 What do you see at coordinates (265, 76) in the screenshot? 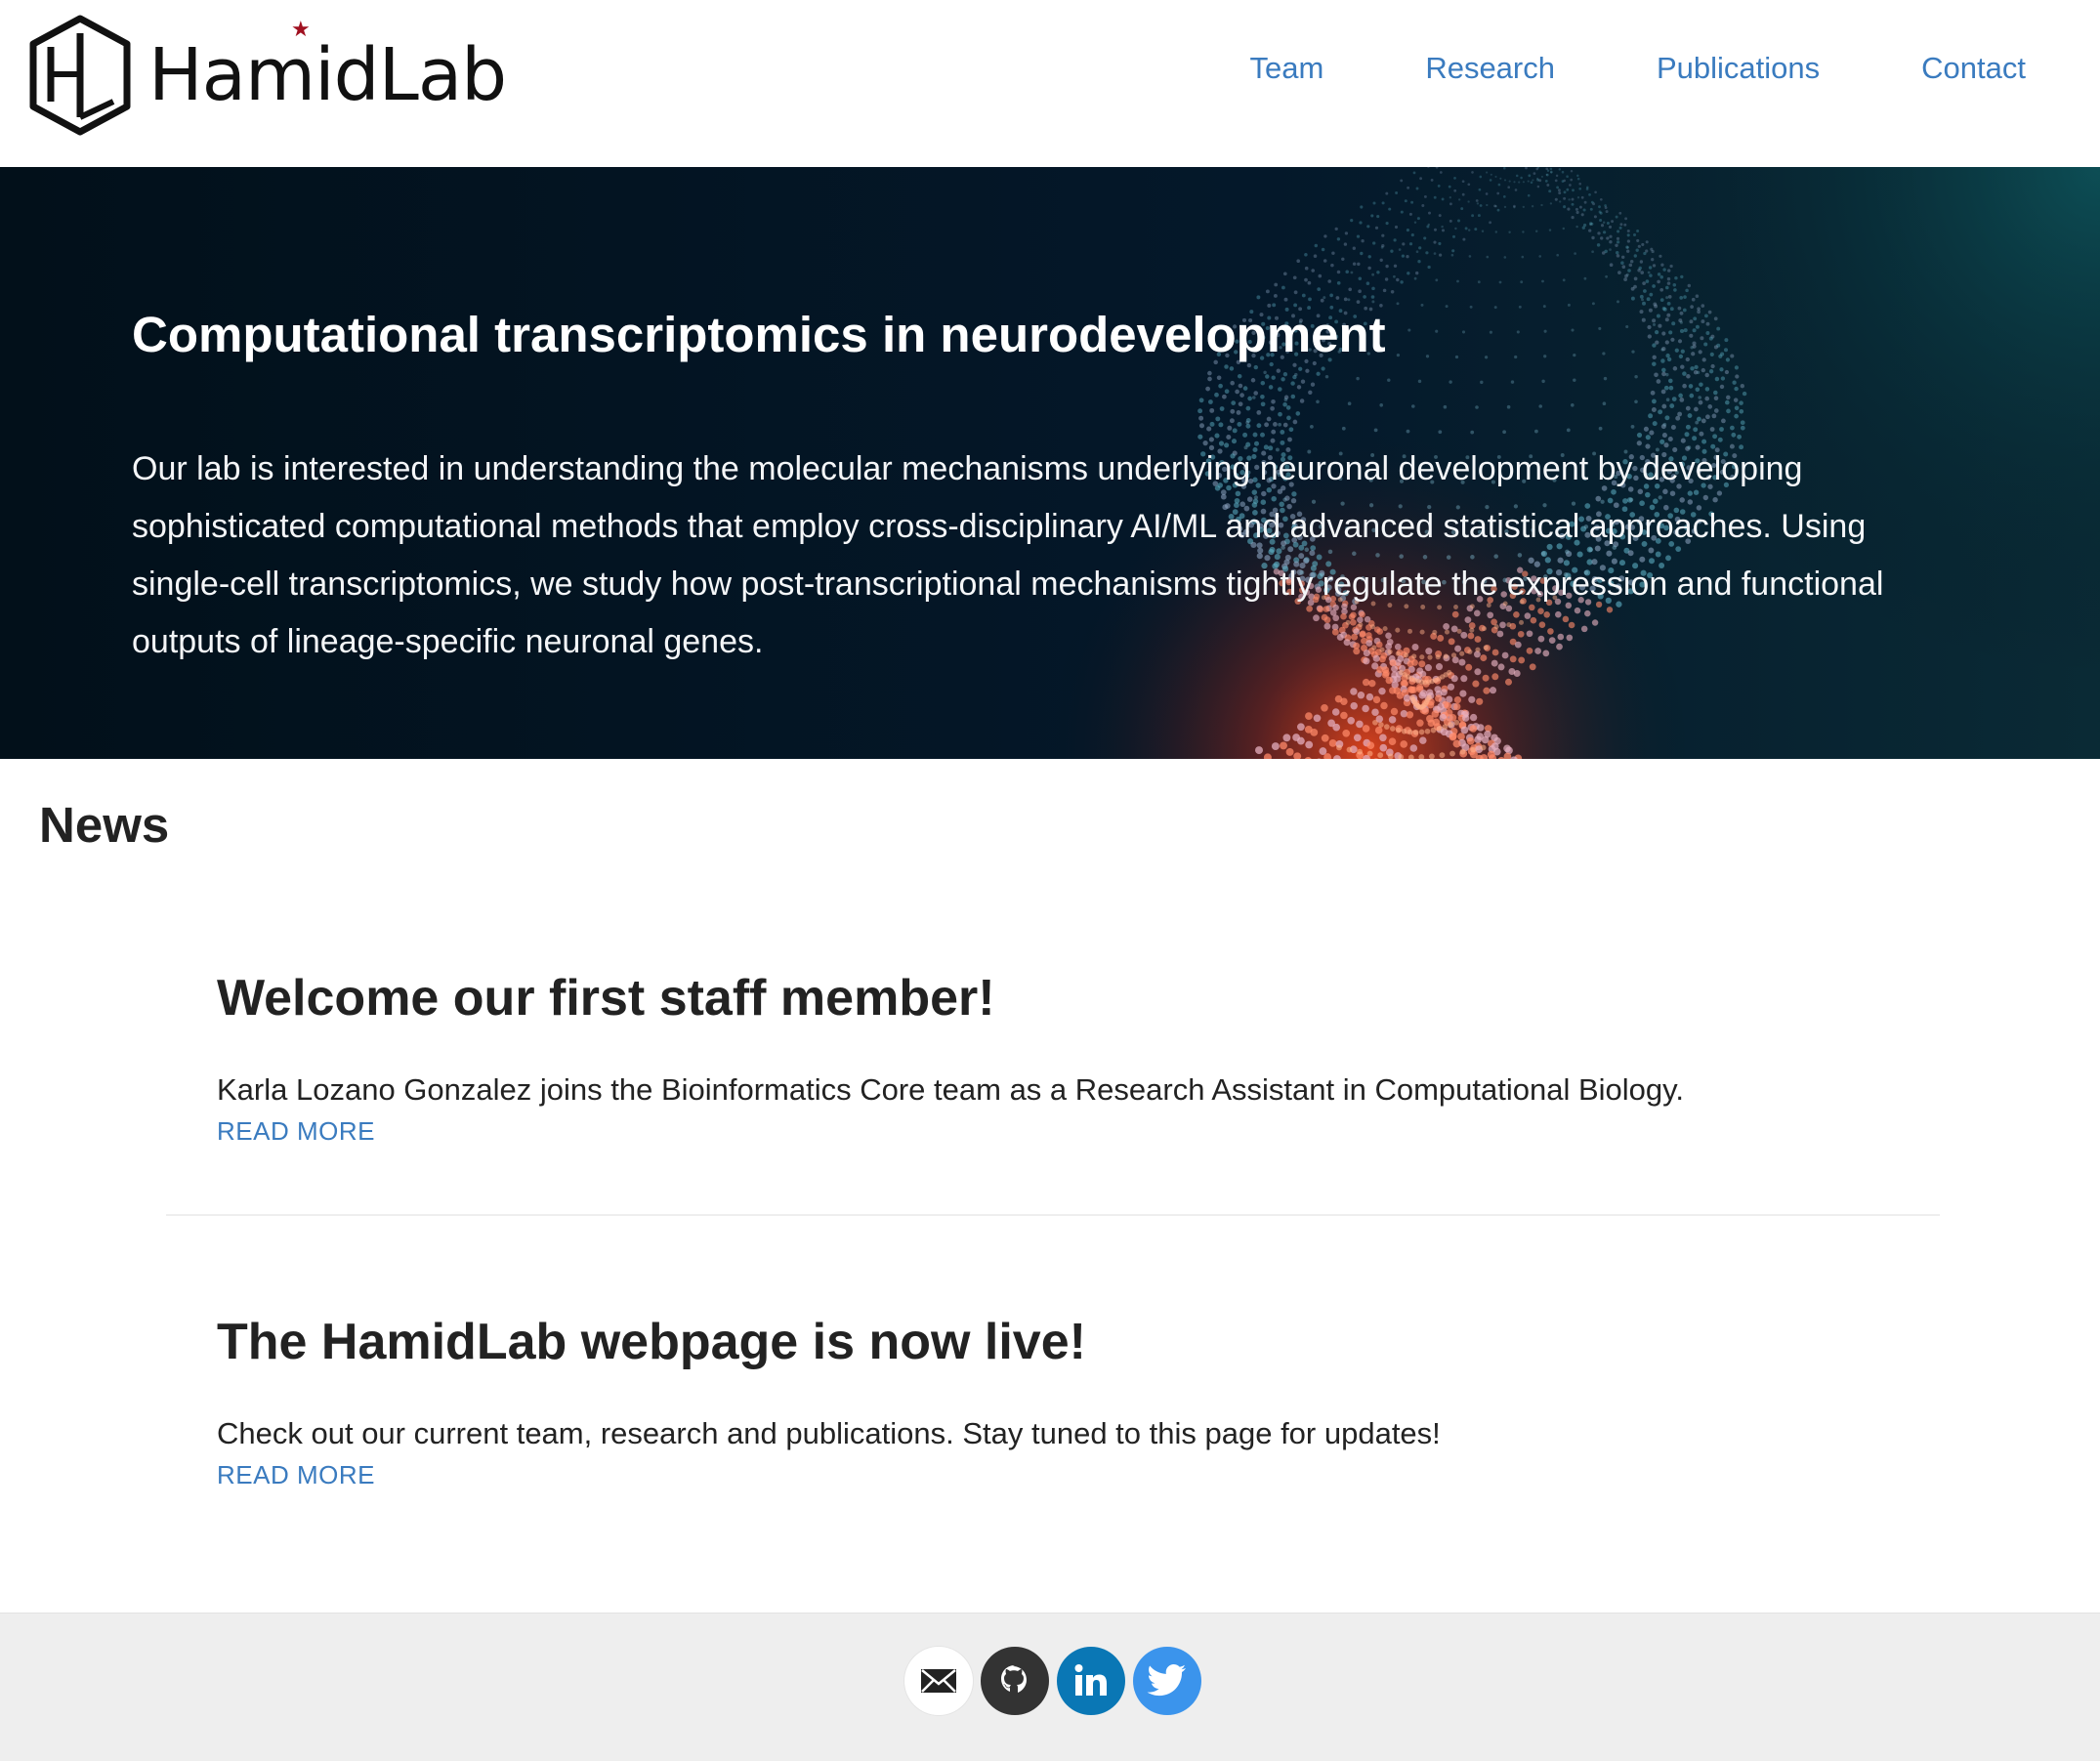
I see `home-logo-link: HamidLab ★` at bounding box center [265, 76].